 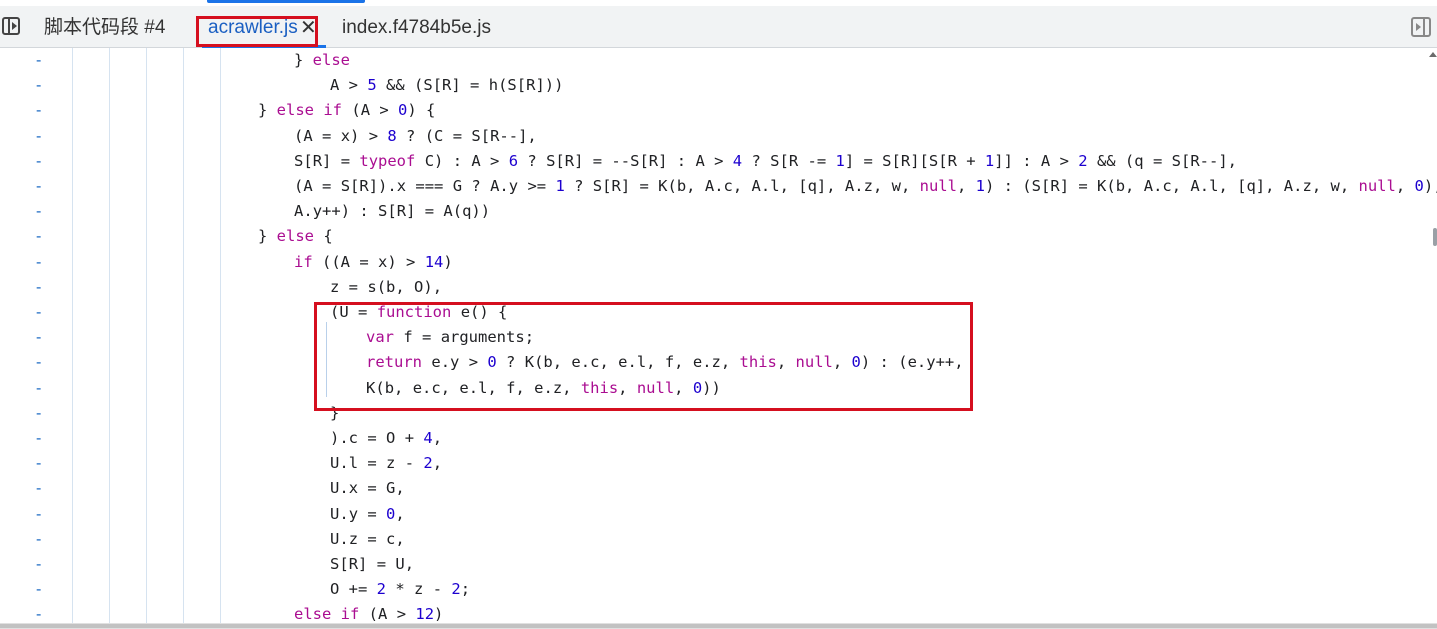 What do you see at coordinates (1435, 237) in the screenshot?
I see `vertical-scroll-thumb` at bounding box center [1435, 237].